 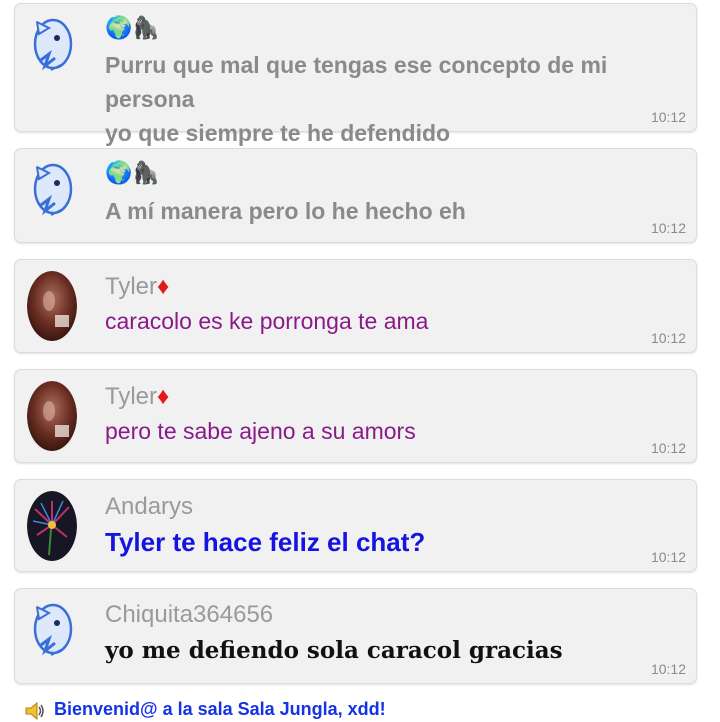 I want to click on message-text: yo me defiendo sola caracol gracias, so click(x=334, y=650).